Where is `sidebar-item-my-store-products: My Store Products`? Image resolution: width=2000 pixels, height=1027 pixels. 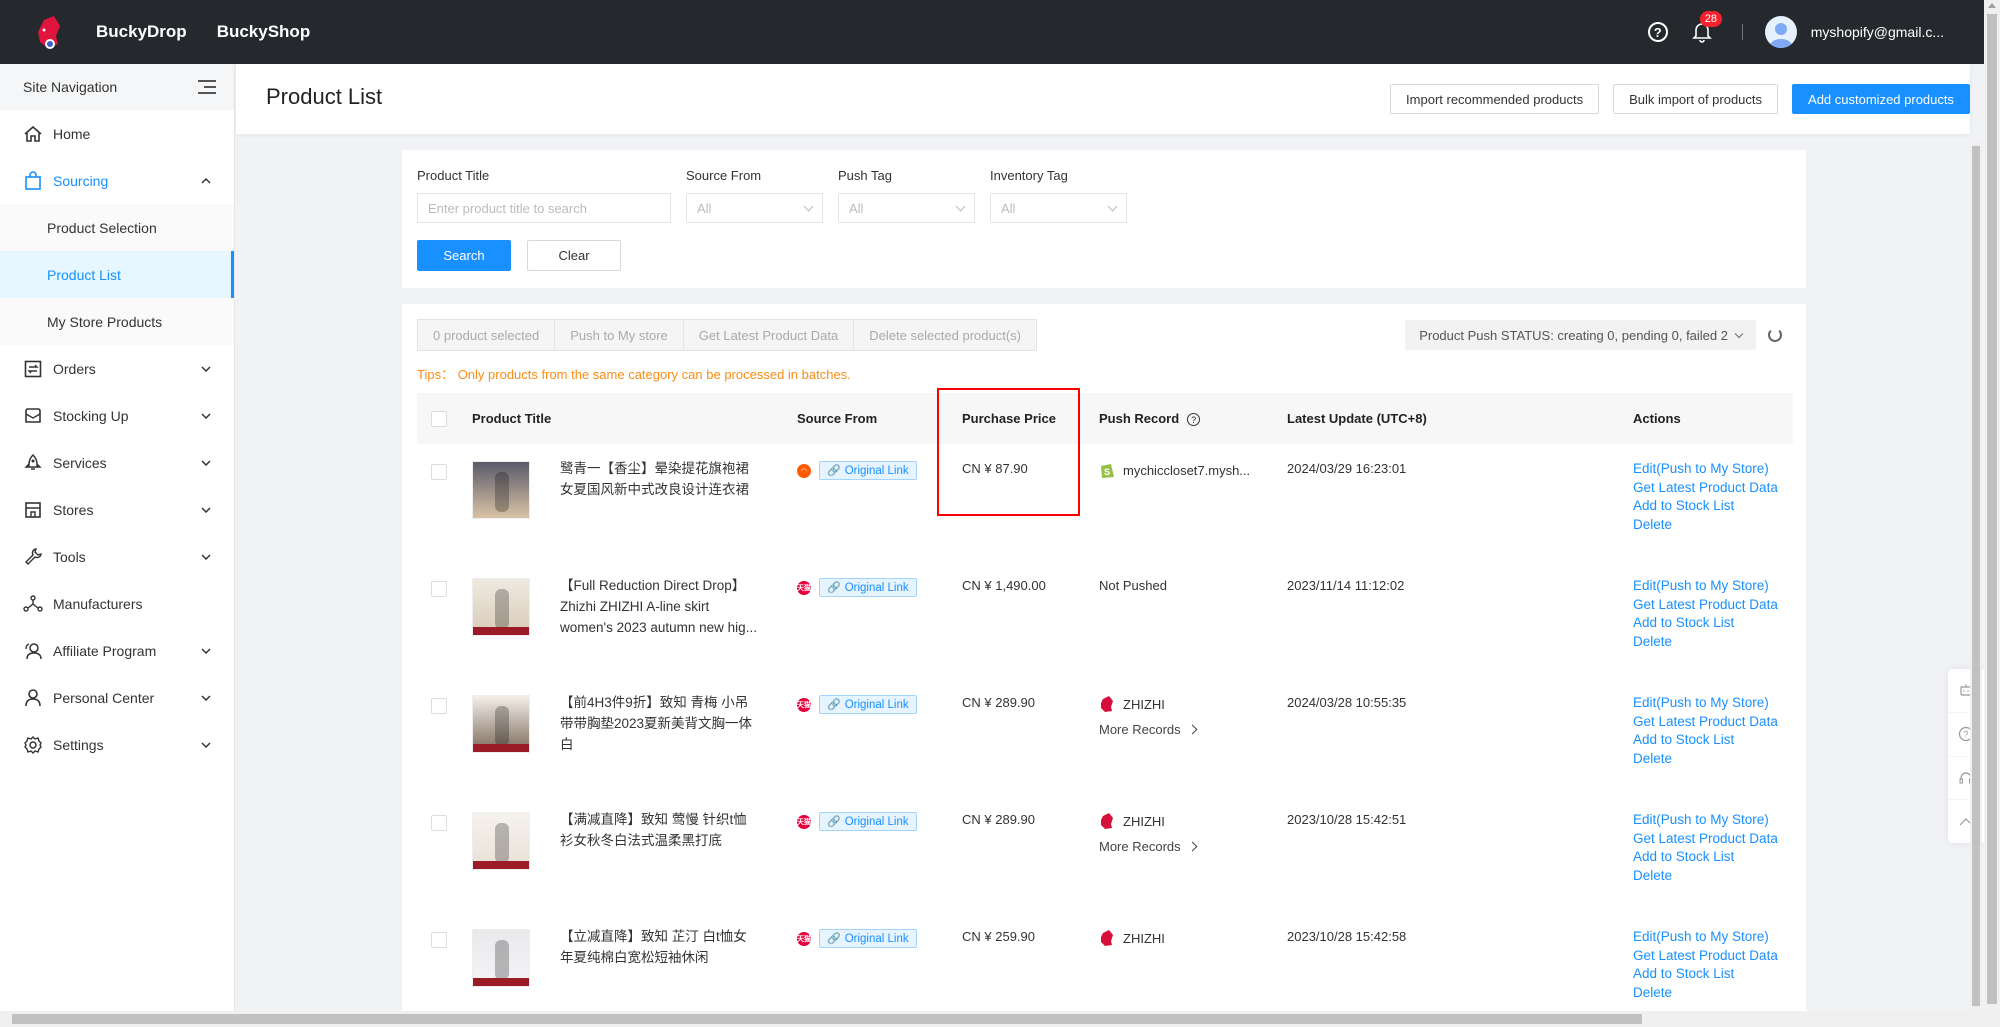 sidebar-item-my-store-products: My Store Products is located at coordinates (117, 321).